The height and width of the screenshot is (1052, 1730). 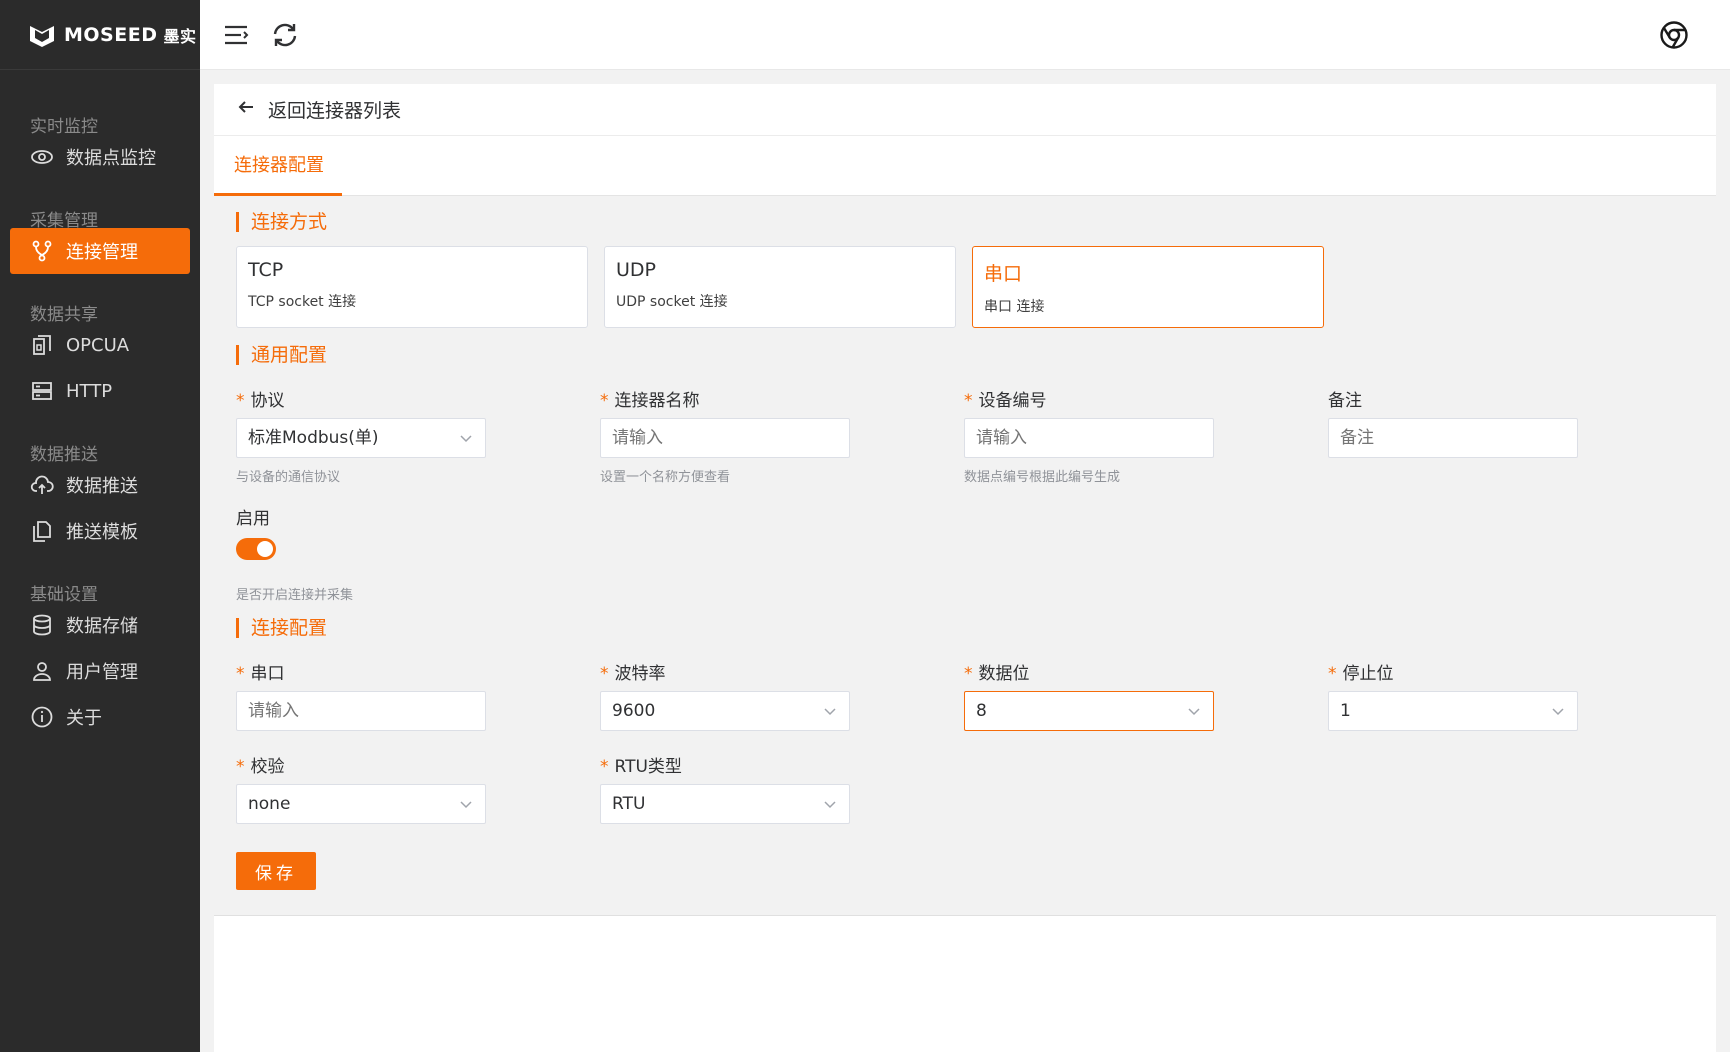 I want to click on brand-logo: MOSEED 墨实, so click(x=100, y=35).